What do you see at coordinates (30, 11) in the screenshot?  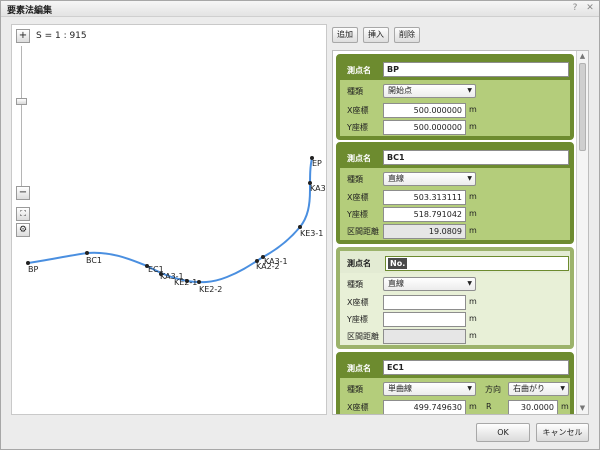 I see `window-title: 要素法編集` at bounding box center [30, 11].